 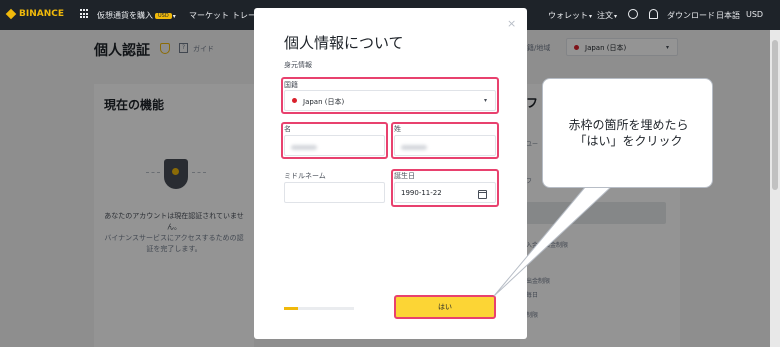 I want to click on first-name-input, so click(x=334, y=145).